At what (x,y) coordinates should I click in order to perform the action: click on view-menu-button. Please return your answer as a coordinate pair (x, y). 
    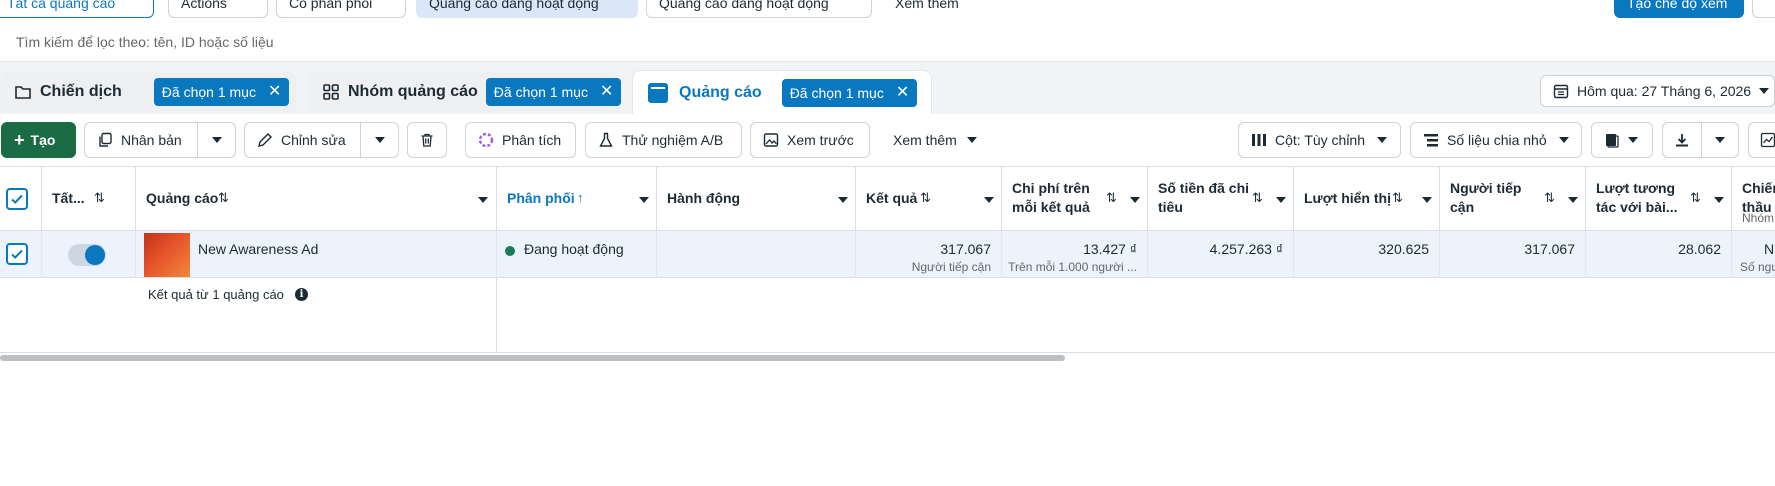
    Looking at the image, I should click on (1763, 9).